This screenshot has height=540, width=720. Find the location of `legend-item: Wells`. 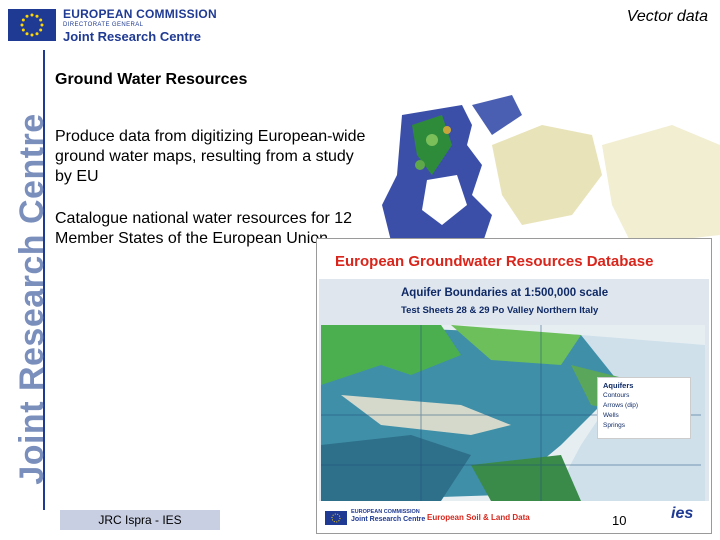

legend-item: Wells is located at coordinates (611, 415).